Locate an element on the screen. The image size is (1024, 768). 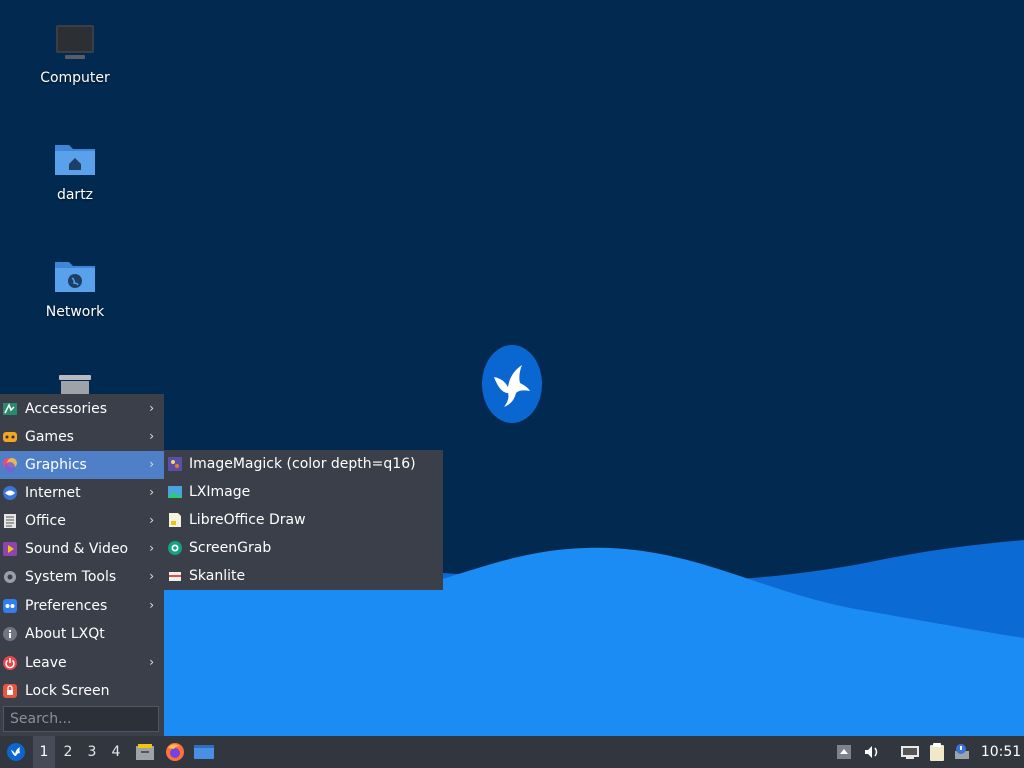
lock-icon is located at coordinates (10, 691).